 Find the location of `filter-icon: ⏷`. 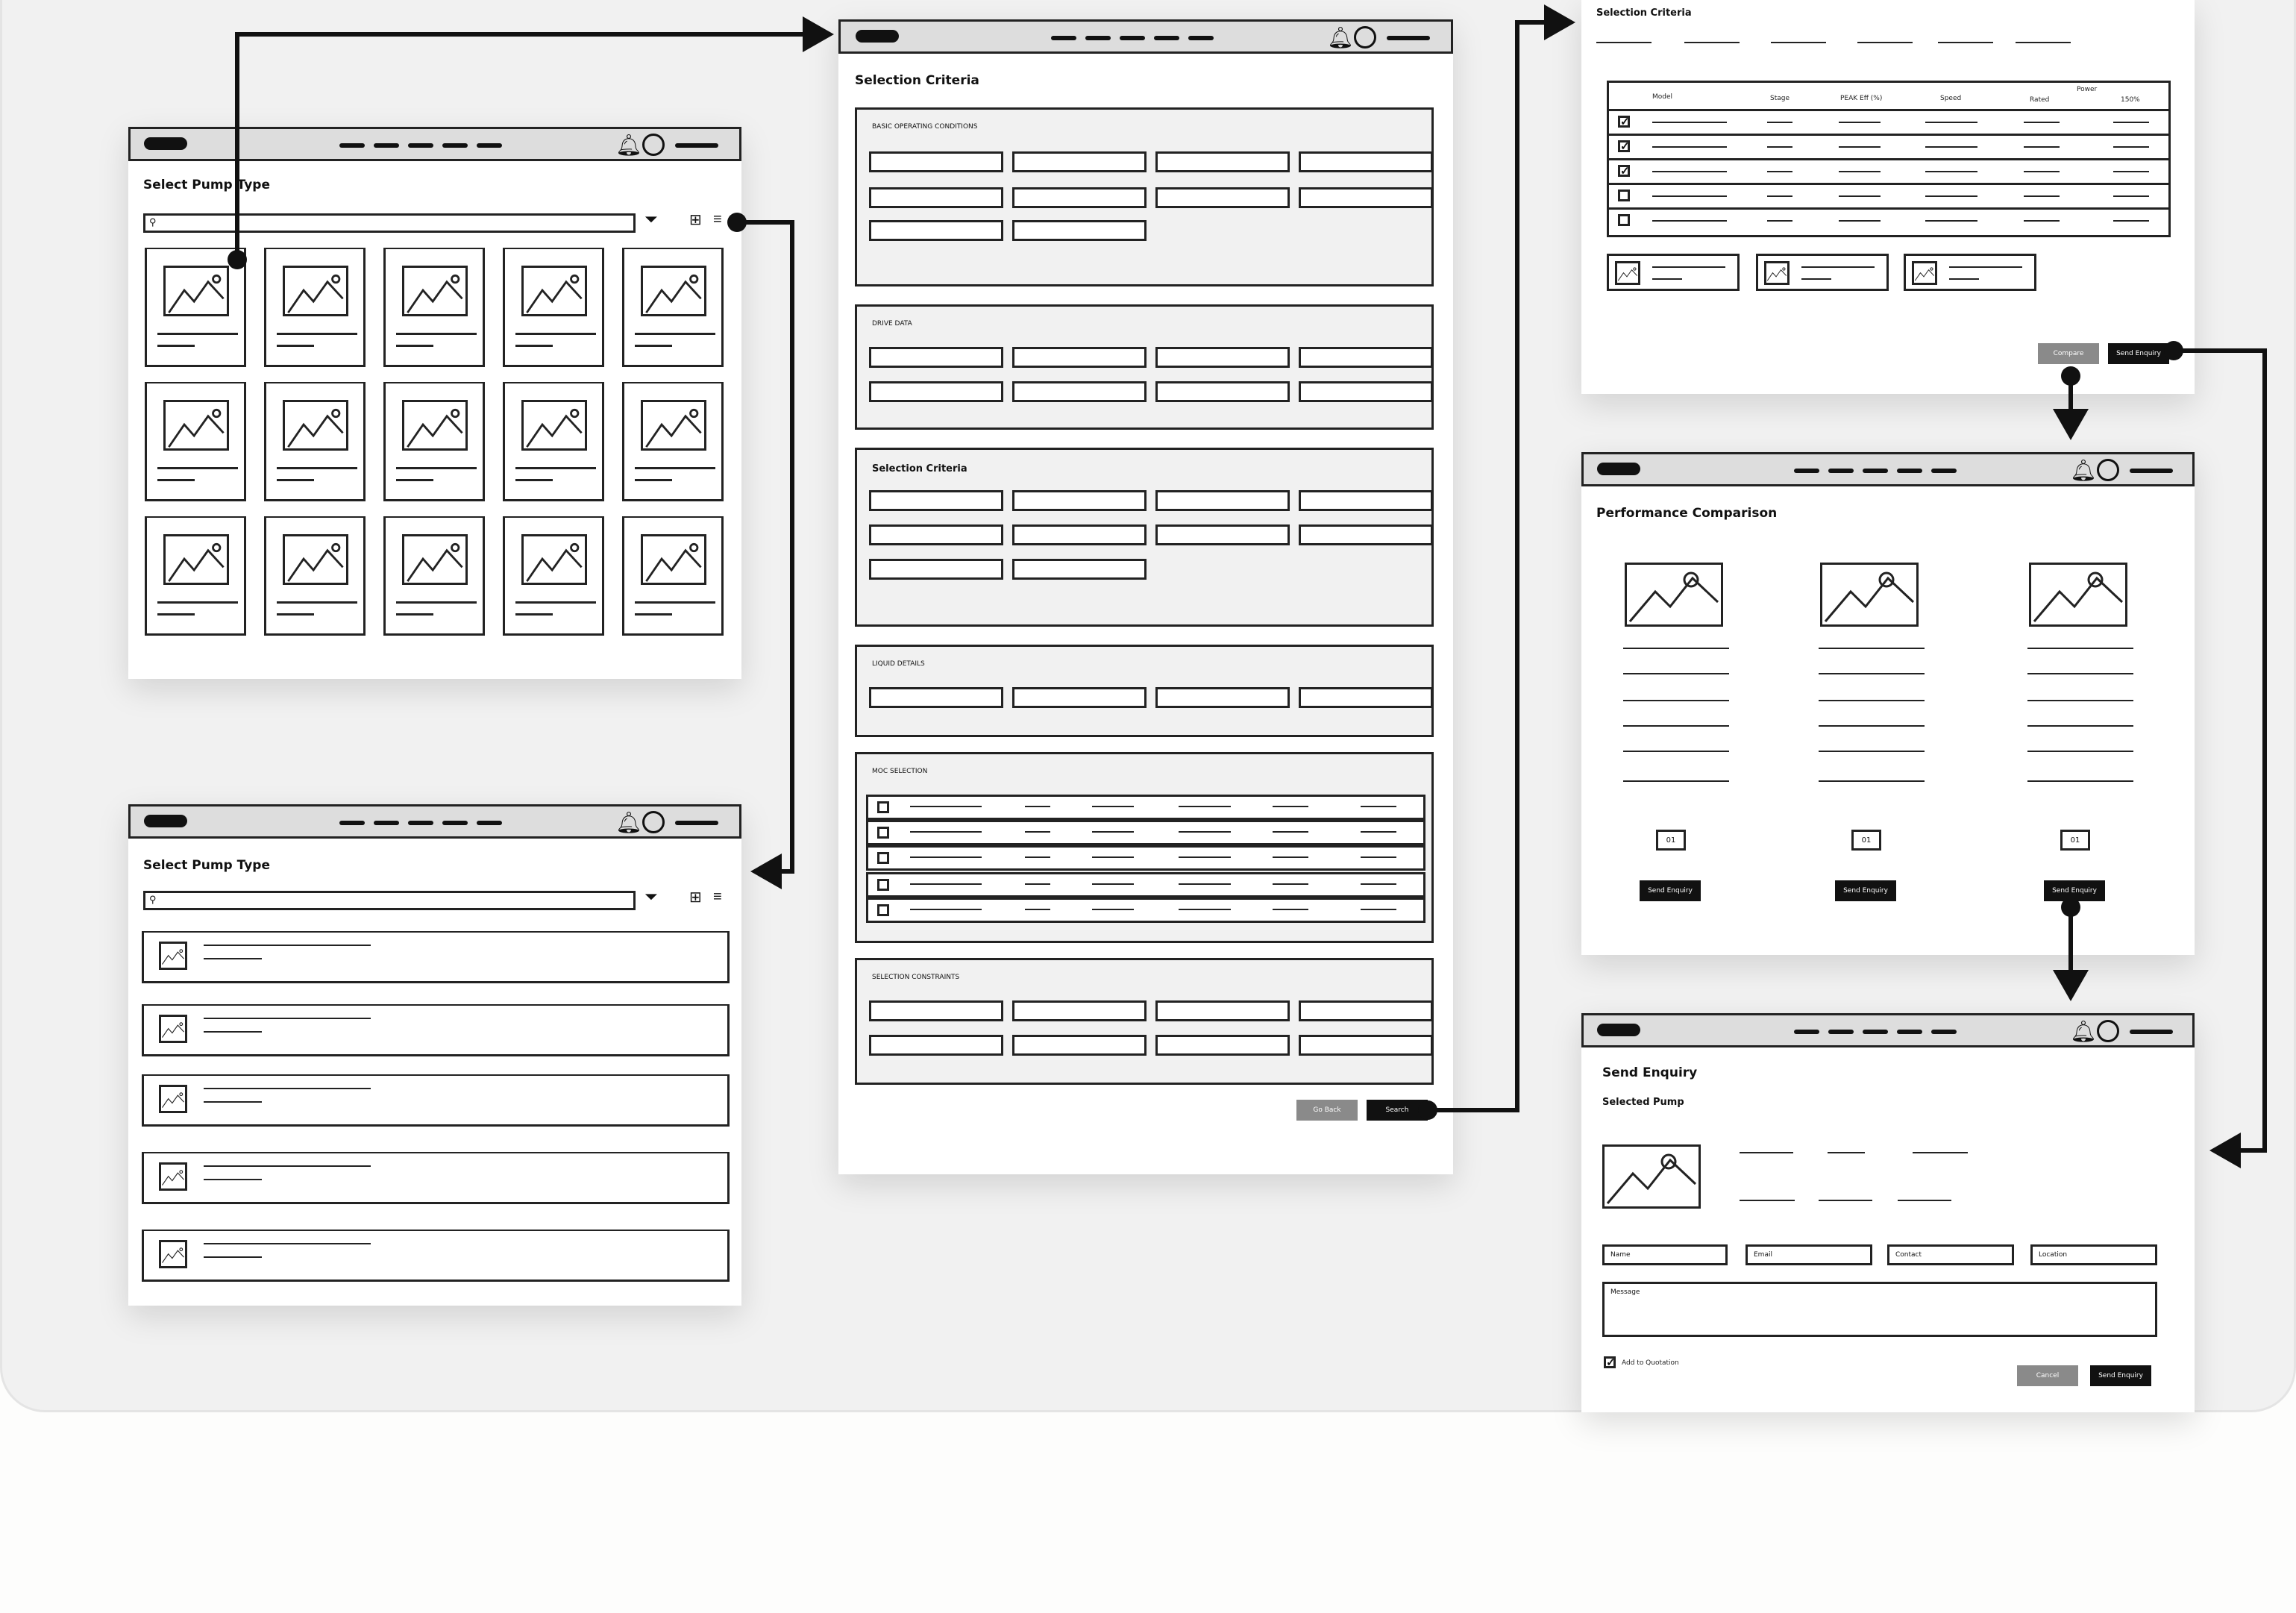

filter-icon: ⏷ is located at coordinates (651, 897).